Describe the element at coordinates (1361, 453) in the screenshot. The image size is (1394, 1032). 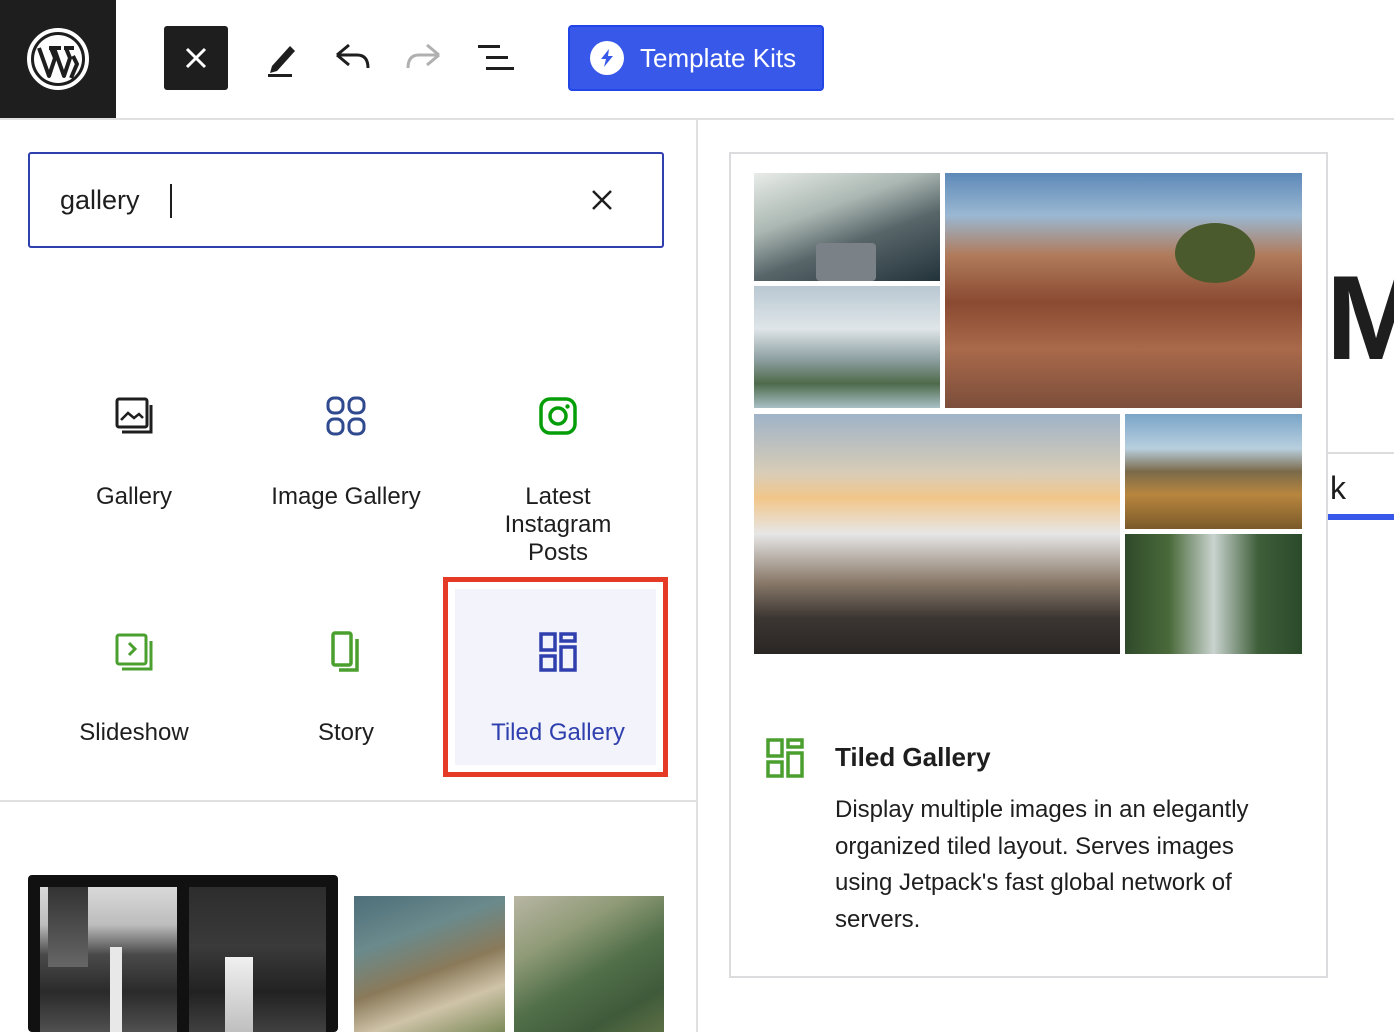
I see `background-input-border` at that location.